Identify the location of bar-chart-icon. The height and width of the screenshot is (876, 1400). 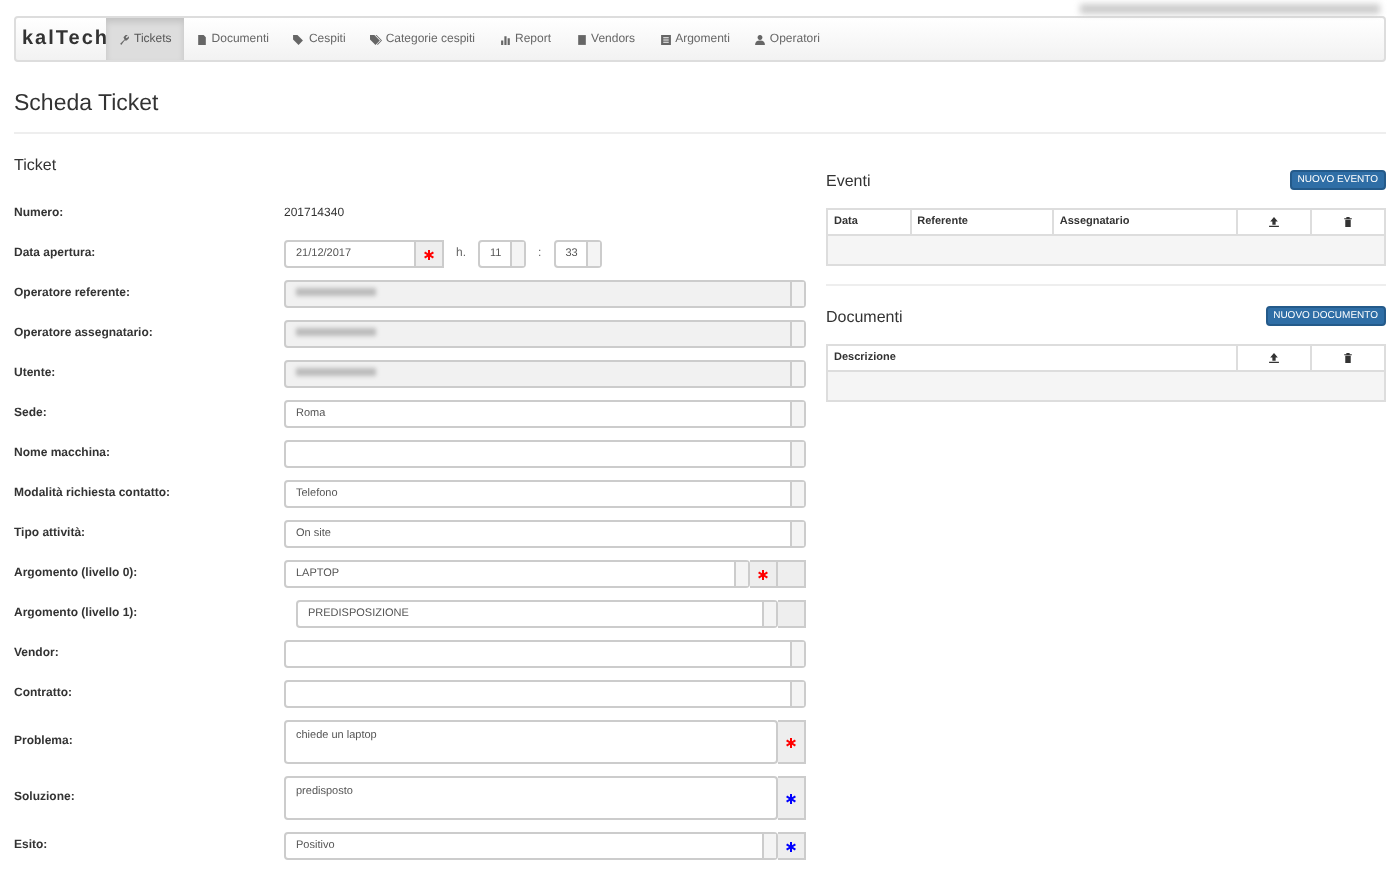
(505, 39).